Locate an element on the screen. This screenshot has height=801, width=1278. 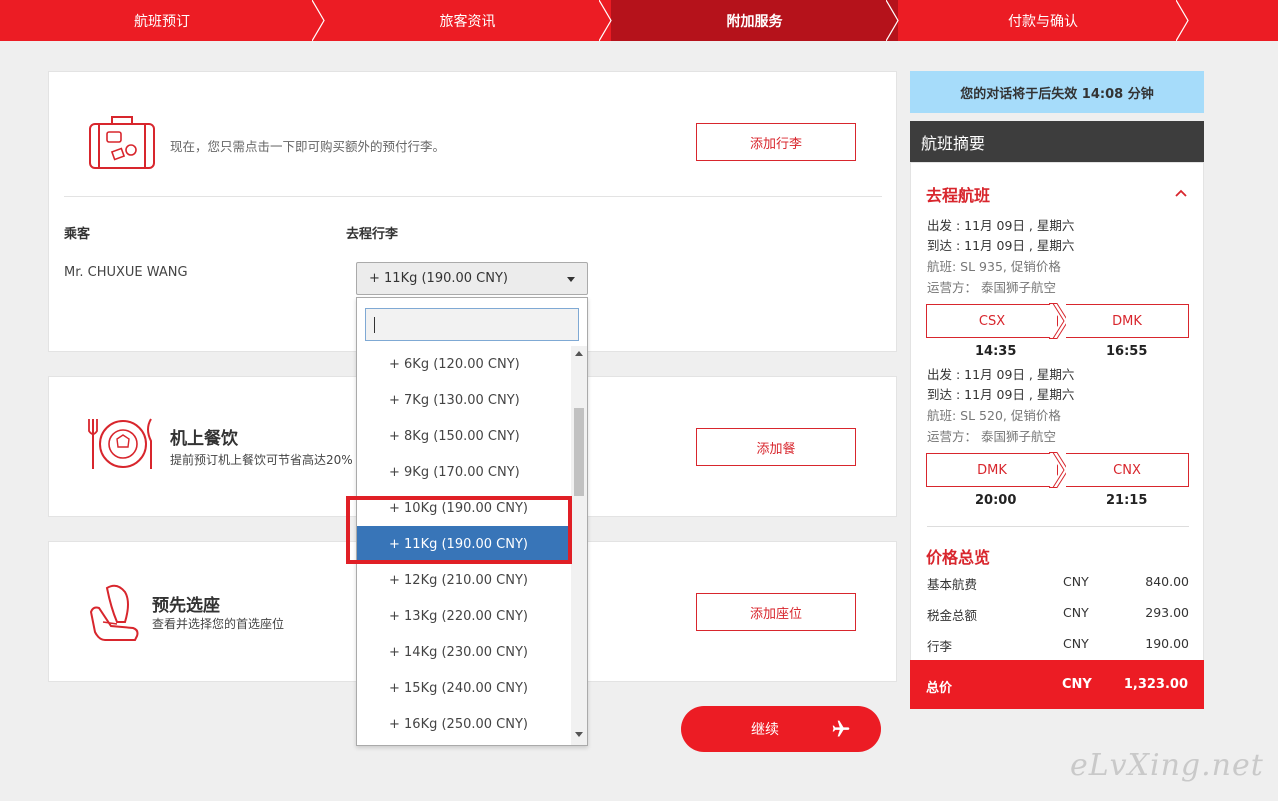
baggage-option: + 16Kg (250.00 CNY) is located at coordinates (463, 724).